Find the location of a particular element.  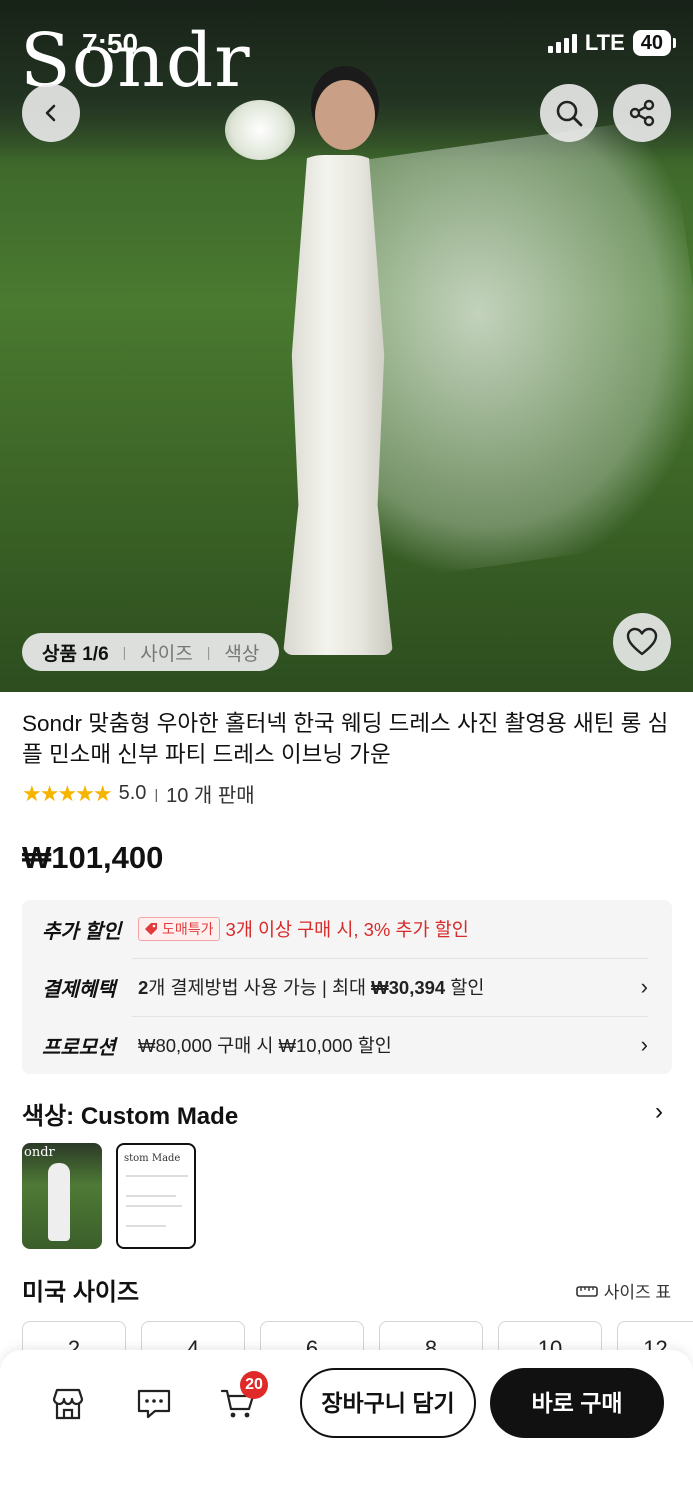

signal-icon is located at coordinates (562, 43).